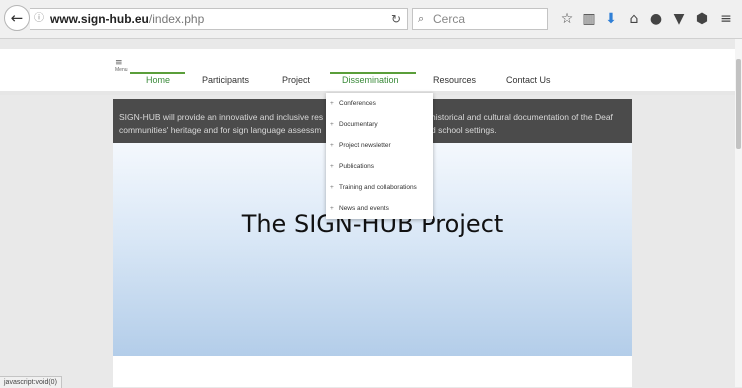 This screenshot has height=388, width=742. Describe the element at coordinates (358, 124) in the screenshot. I see `dropdown-item-label: Documentary` at that location.